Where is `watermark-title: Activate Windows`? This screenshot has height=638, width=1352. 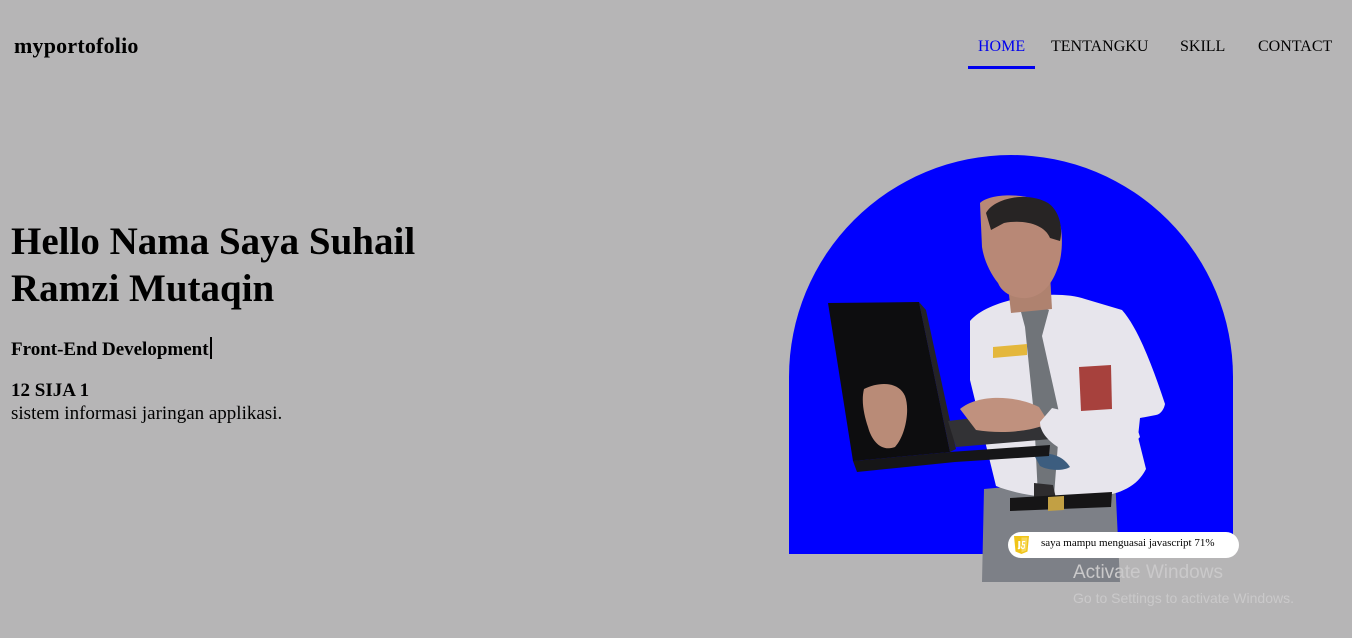 watermark-title: Activate Windows is located at coordinates (1148, 572).